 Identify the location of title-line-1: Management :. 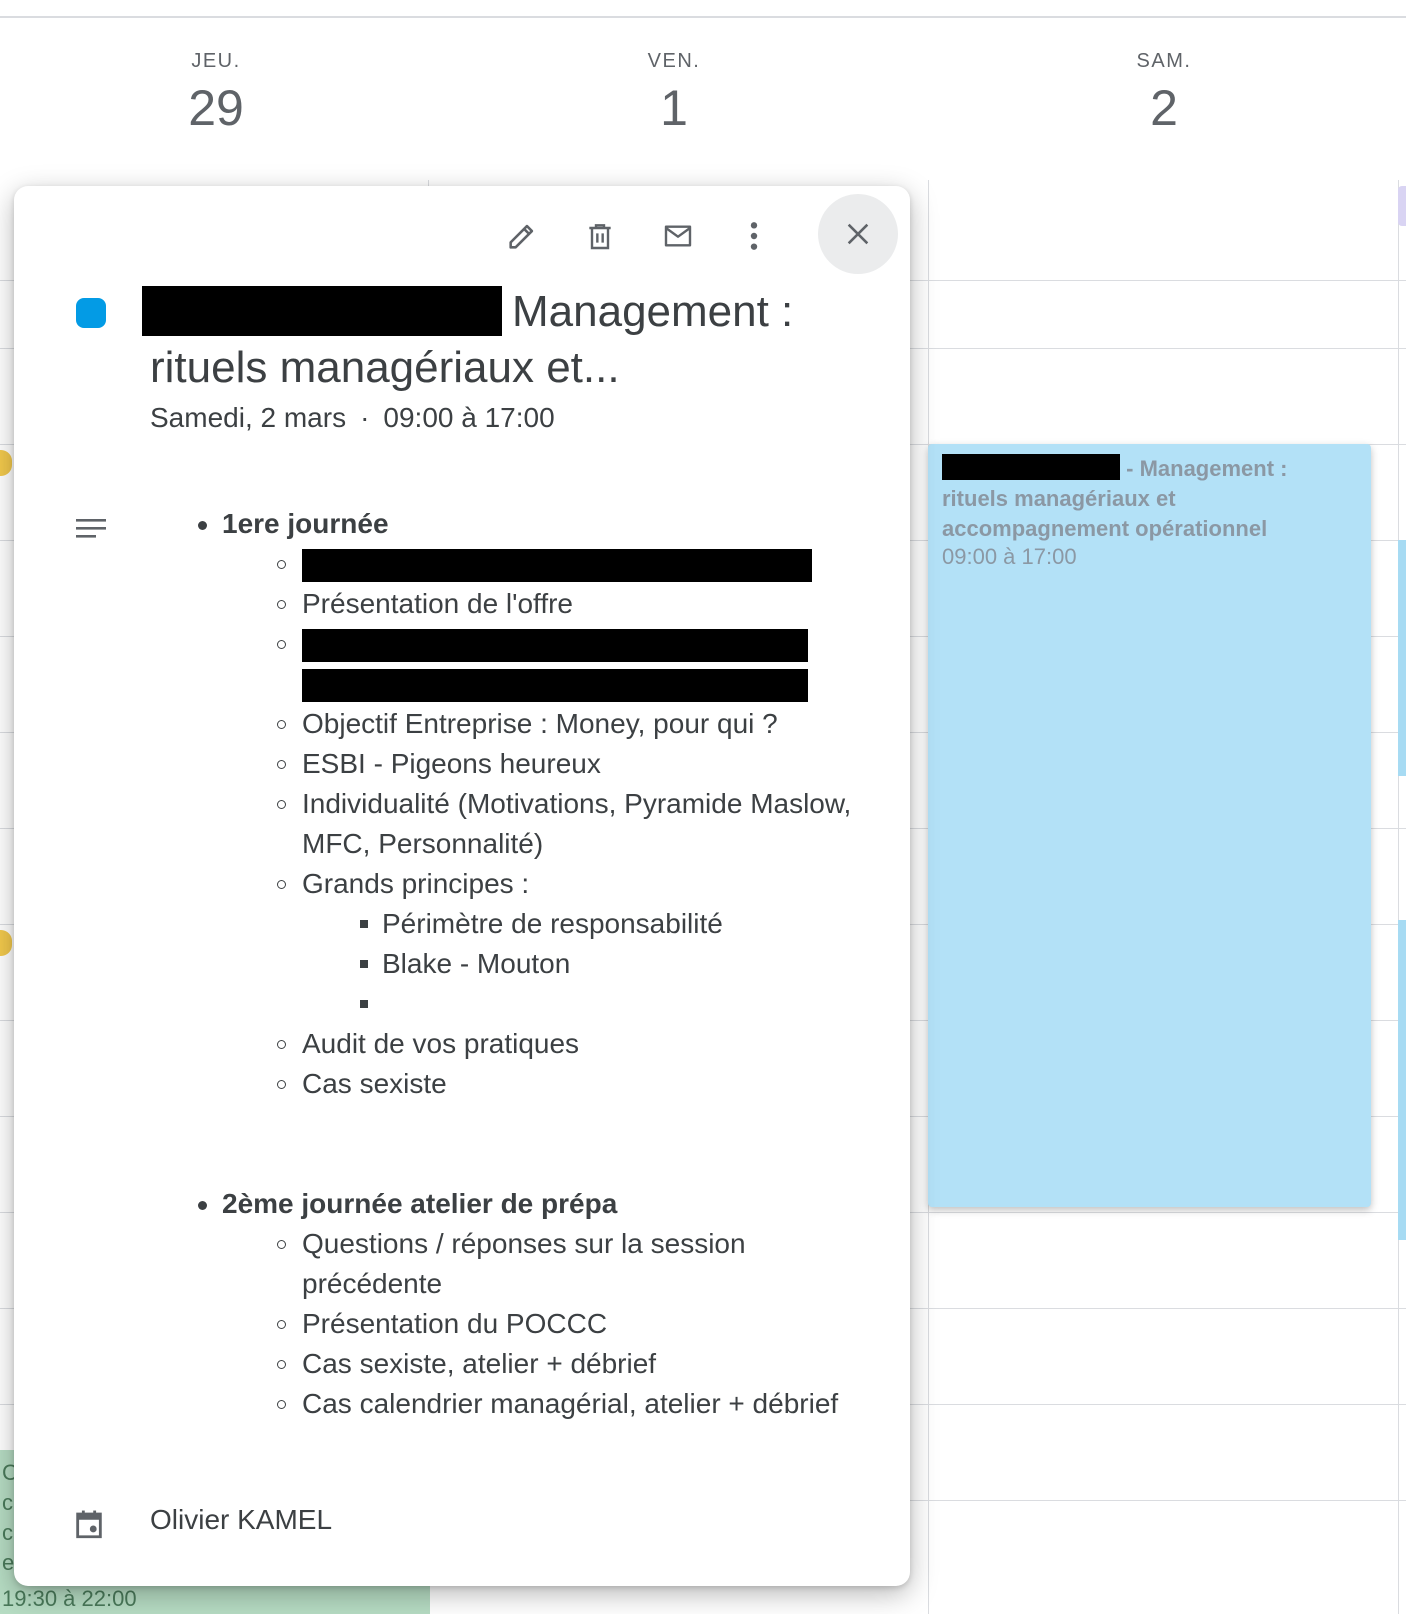
(653, 311).